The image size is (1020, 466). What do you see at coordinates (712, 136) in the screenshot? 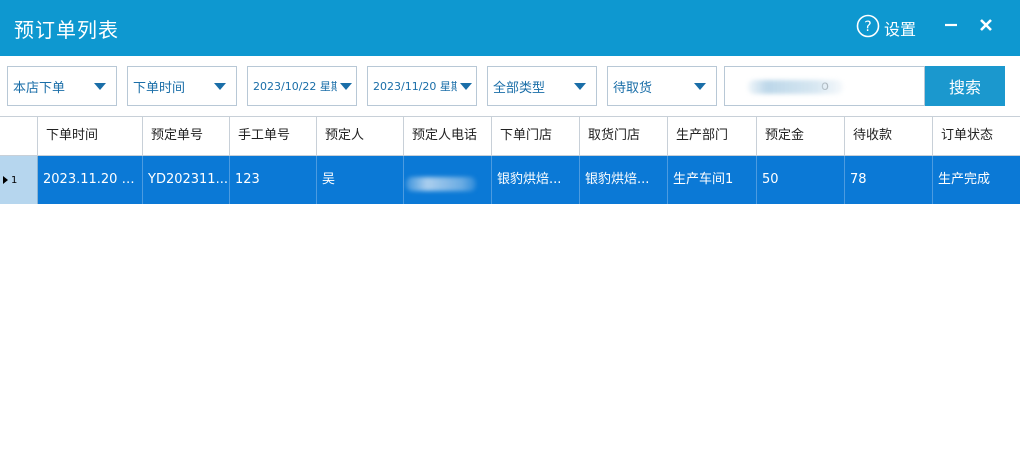
I see `column-header: 生产部门` at bounding box center [712, 136].